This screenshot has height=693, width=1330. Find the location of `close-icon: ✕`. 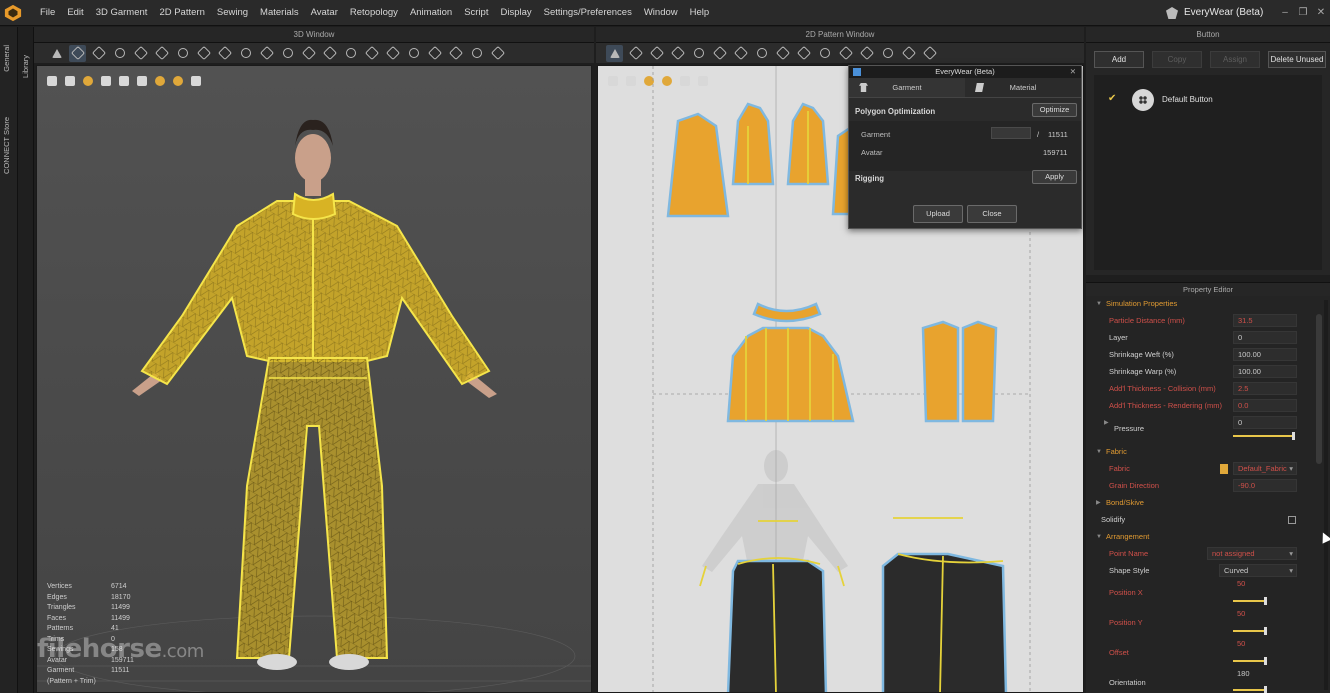

close-icon: ✕ is located at coordinates (1321, 13).